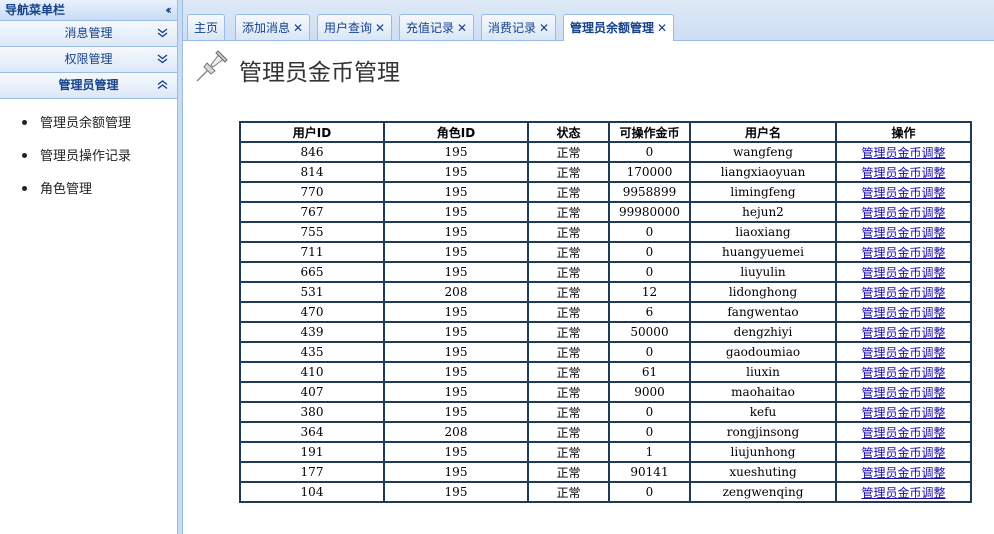 The height and width of the screenshot is (534, 994). Describe the element at coordinates (35, 10) in the screenshot. I see `sidebar-title: 导航菜单栏` at that location.